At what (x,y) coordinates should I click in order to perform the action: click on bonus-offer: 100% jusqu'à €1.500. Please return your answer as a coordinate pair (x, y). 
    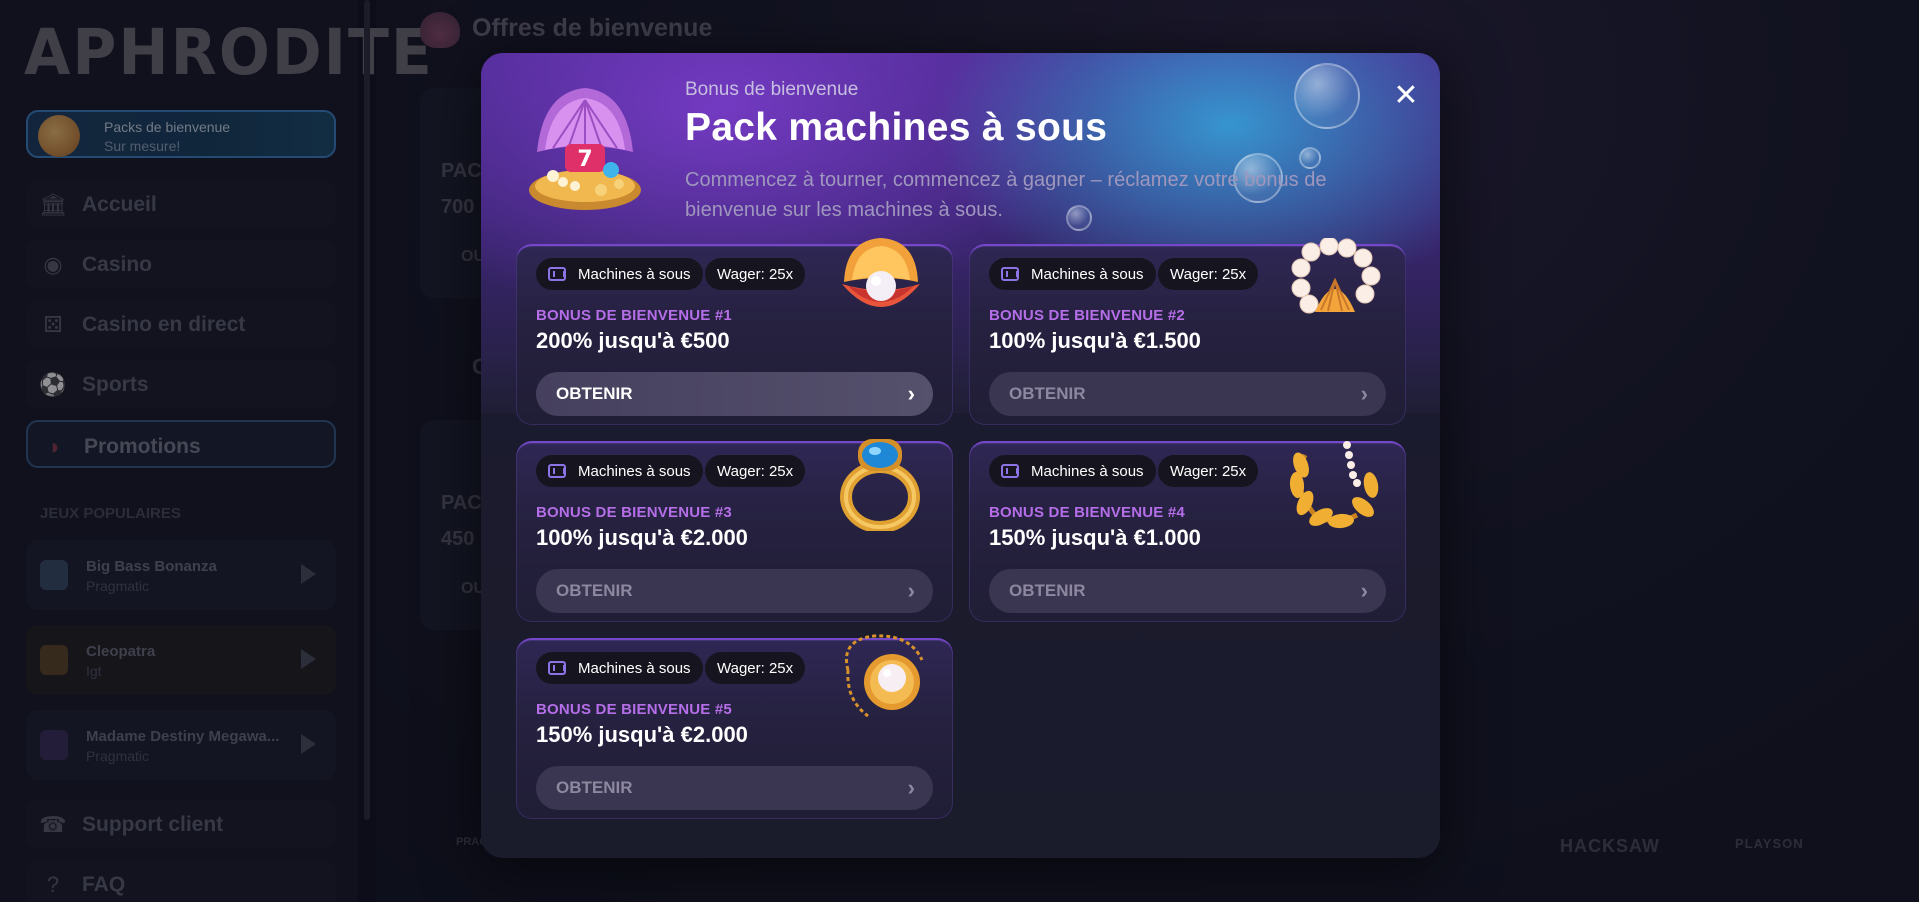
    Looking at the image, I should click on (1095, 340).